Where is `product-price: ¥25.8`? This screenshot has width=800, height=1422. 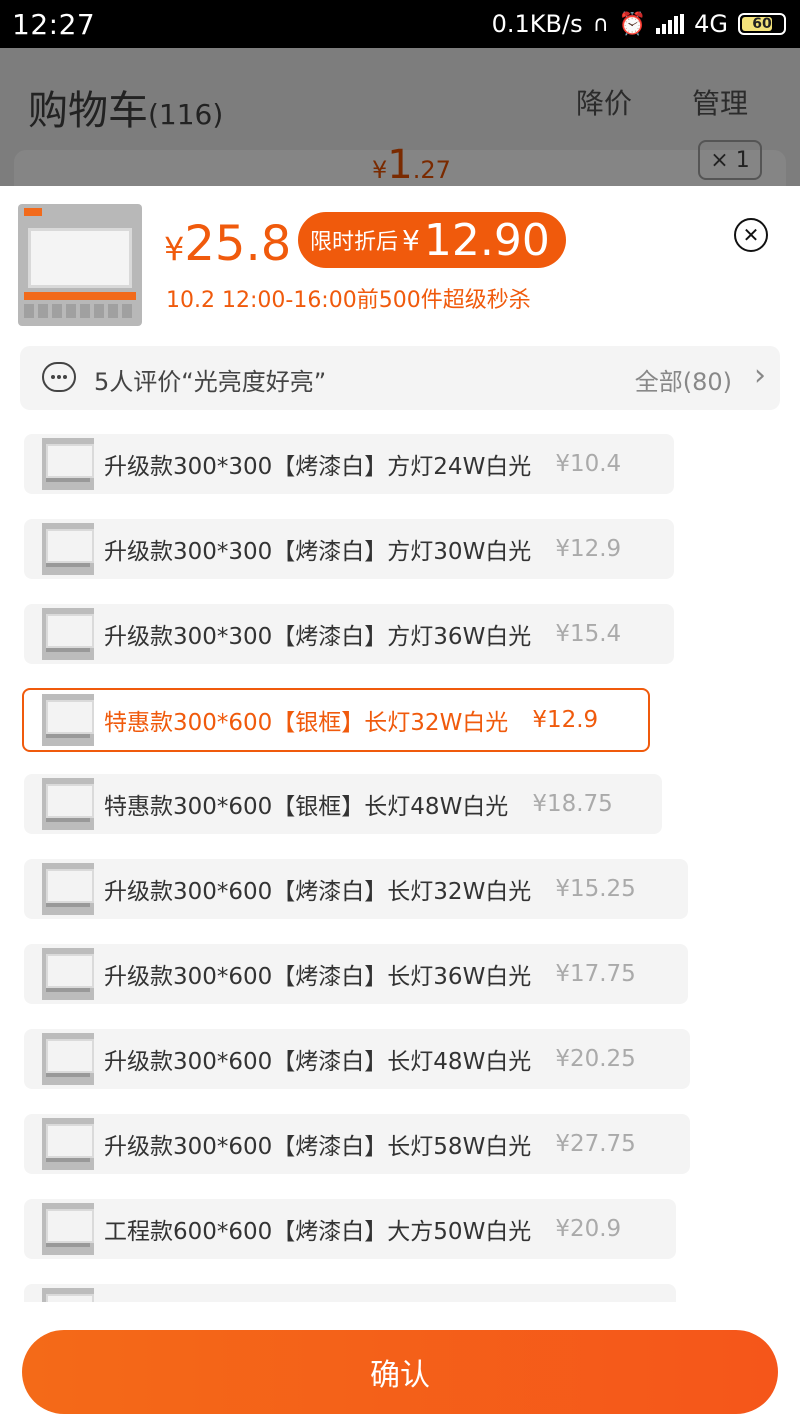 product-price: ¥25.8 is located at coordinates (227, 244).